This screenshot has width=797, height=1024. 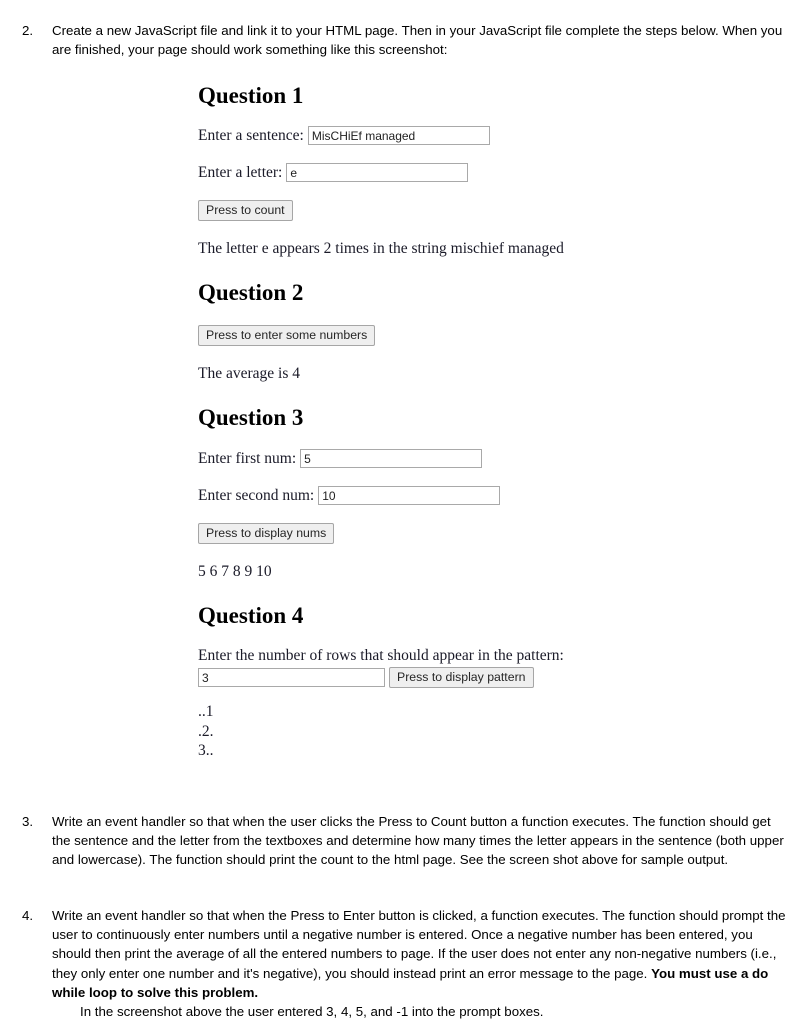 What do you see at coordinates (461, 677) in the screenshot?
I see `press-to-display-pattern-button: Press to display pattern` at bounding box center [461, 677].